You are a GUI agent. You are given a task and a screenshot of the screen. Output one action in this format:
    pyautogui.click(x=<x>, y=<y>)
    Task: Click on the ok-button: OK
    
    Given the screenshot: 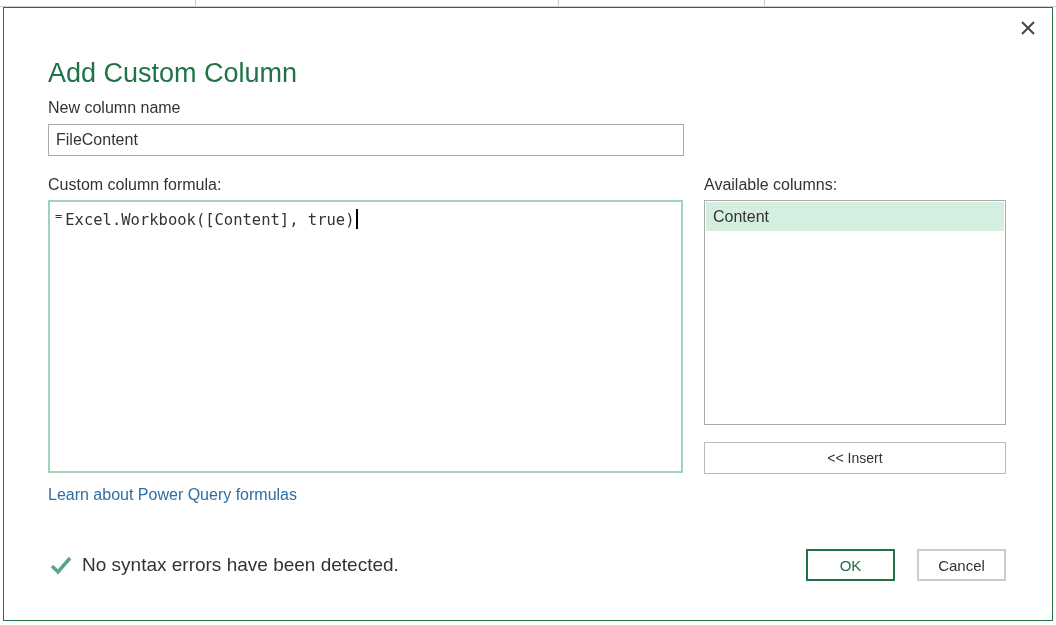 What is the action you would take?
    pyautogui.click(x=850, y=565)
    